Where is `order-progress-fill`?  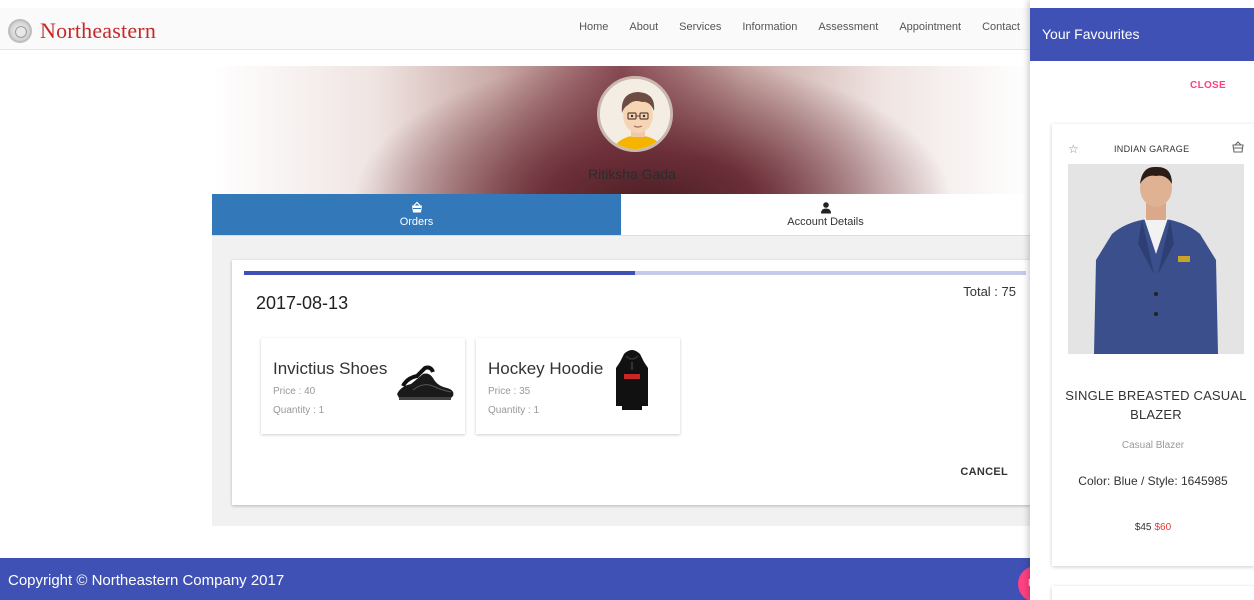 order-progress-fill is located at coordinates (439, 273).